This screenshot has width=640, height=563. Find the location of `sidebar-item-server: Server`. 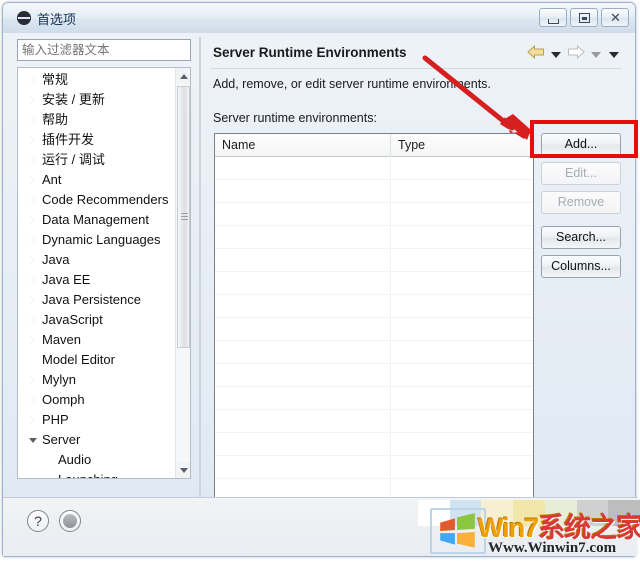

sidebar-item-server: Server is located at coordinates (97, 440).